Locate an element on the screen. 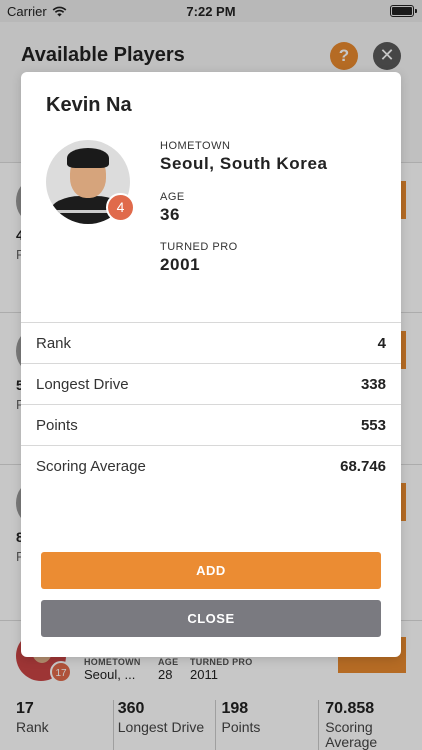 The image size is (422, 750). hometown-info: HOMETOWN Seoul, South Korea is located at coordinates (244, 157).